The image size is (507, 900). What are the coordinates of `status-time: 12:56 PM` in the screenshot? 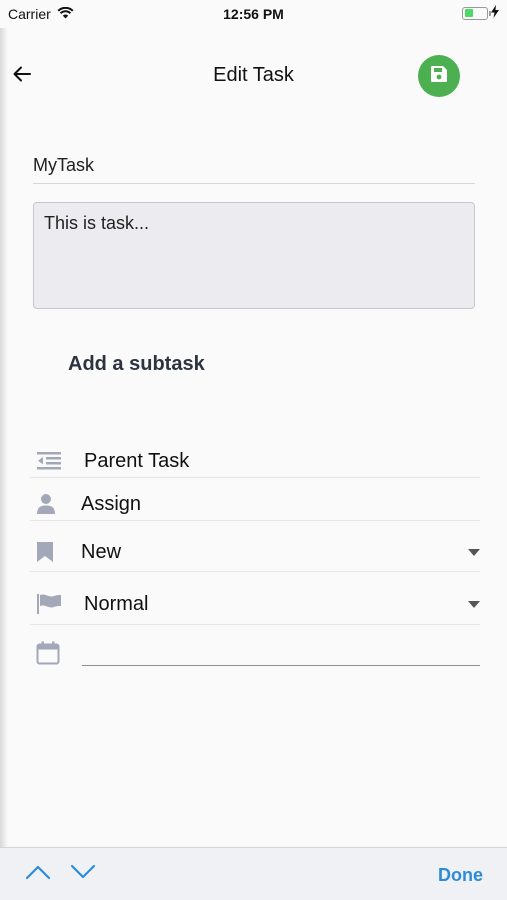 It's located at (253, 14).